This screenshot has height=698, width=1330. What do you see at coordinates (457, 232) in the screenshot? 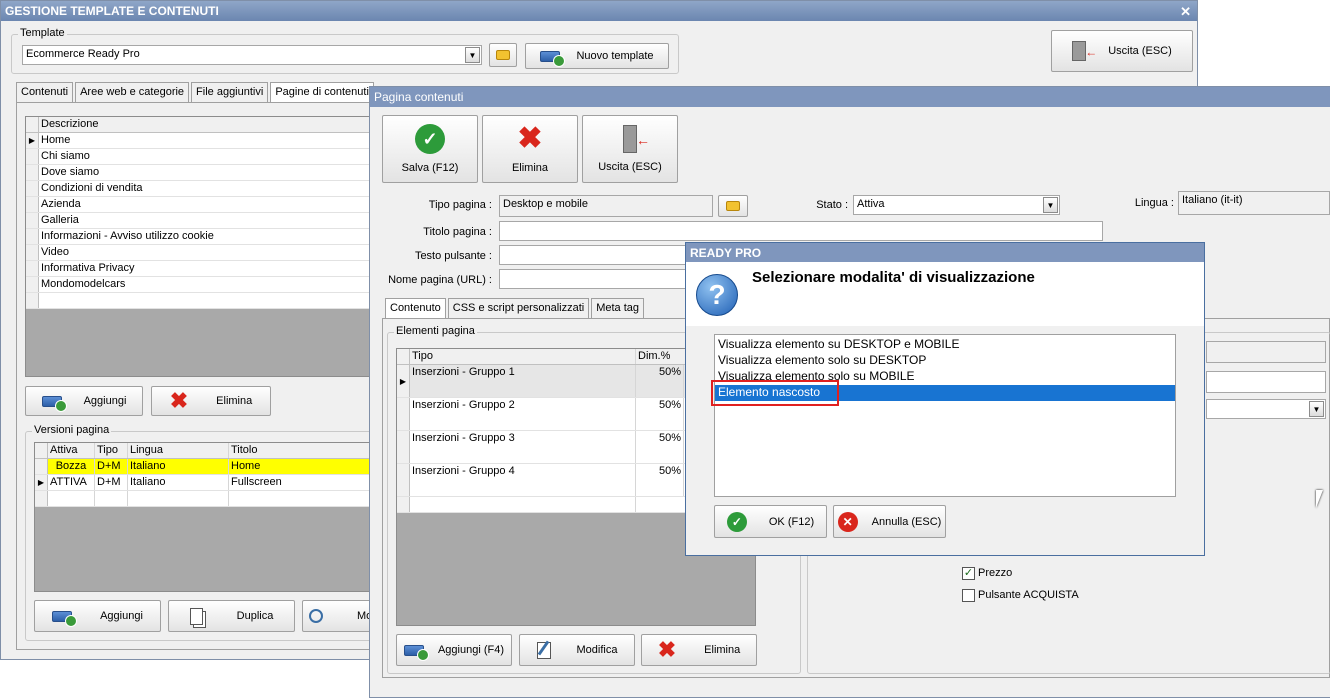
I see `page-title-label: Titolo pagina :` at bounding box center [457, 232].